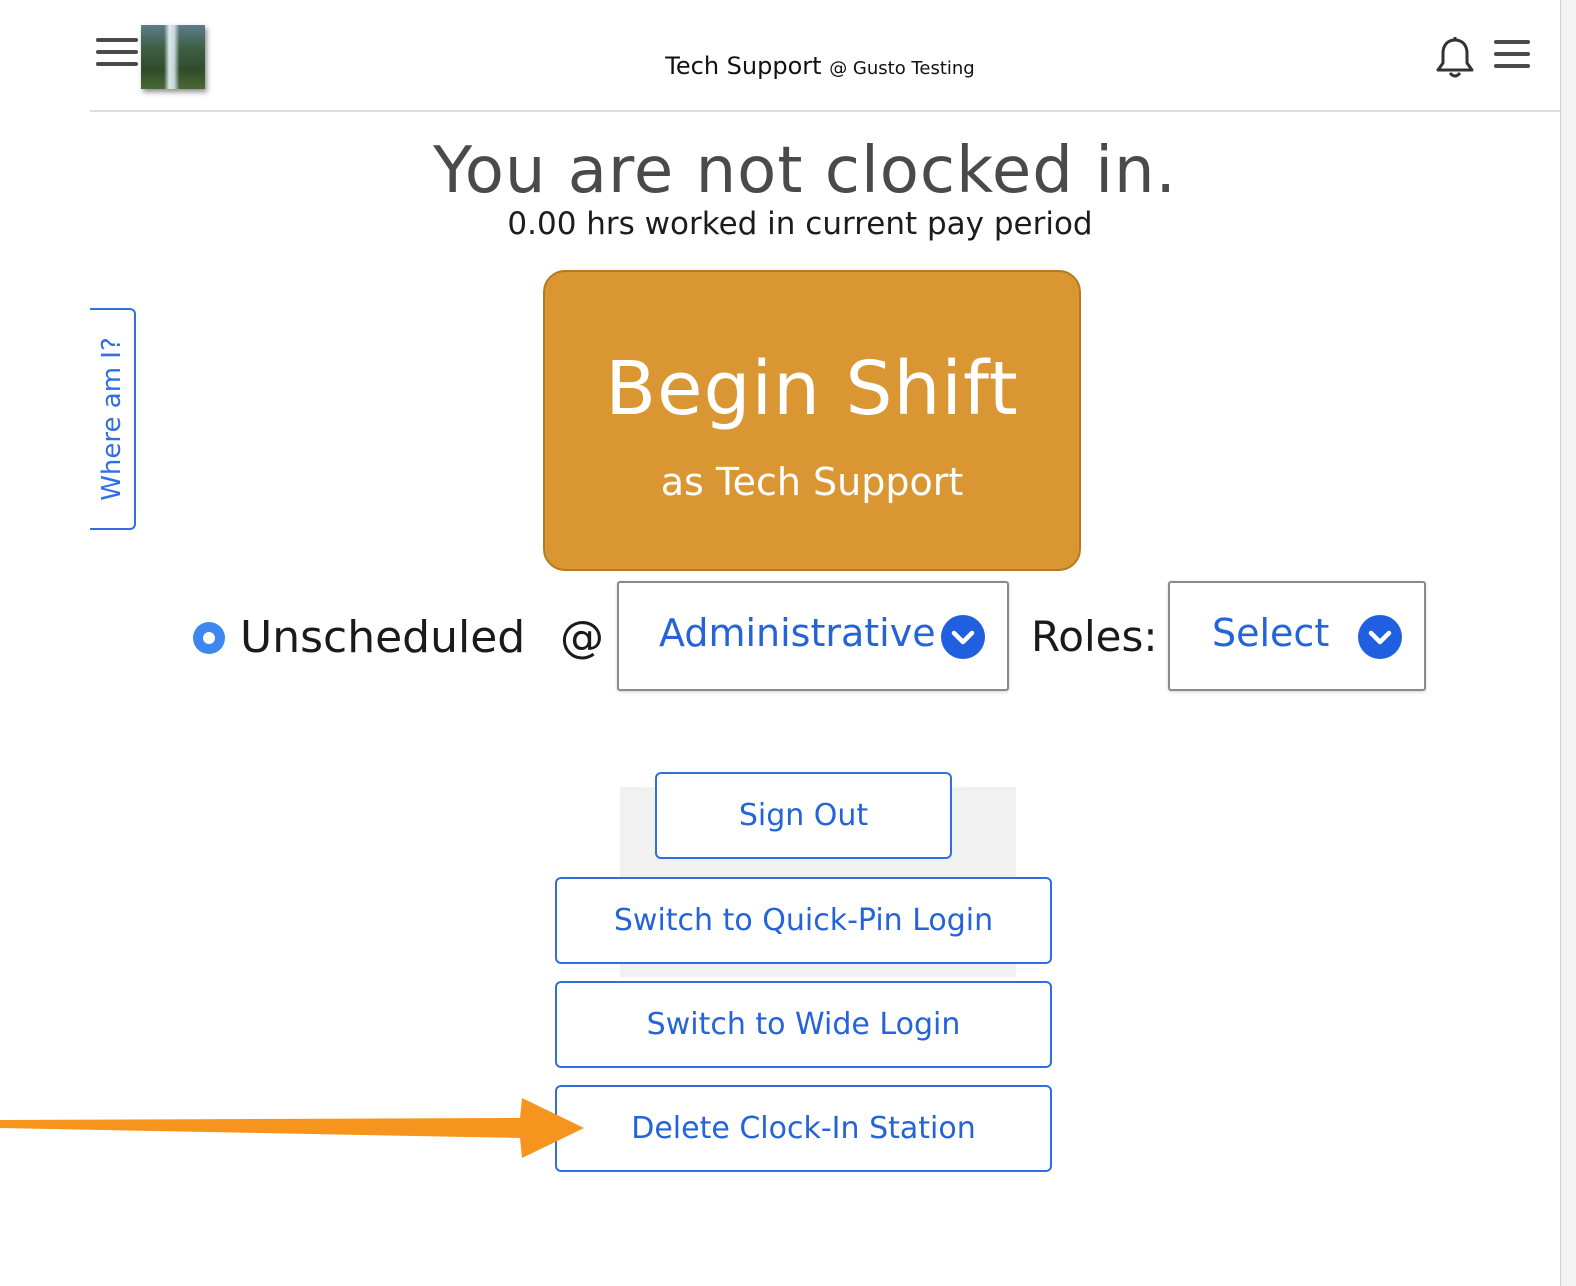  What do you see at coordinates (812, 389) in the screenshot?
I see `begin-shift-label: Begin Shift` at bounding box center [812, 389].